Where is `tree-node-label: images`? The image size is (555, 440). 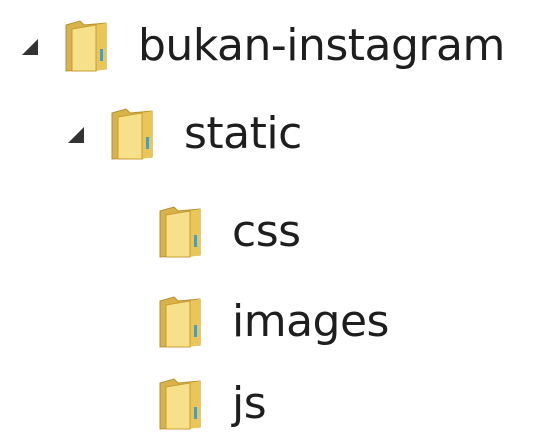
tree-node-label: images is located at coordinates (310, 321).